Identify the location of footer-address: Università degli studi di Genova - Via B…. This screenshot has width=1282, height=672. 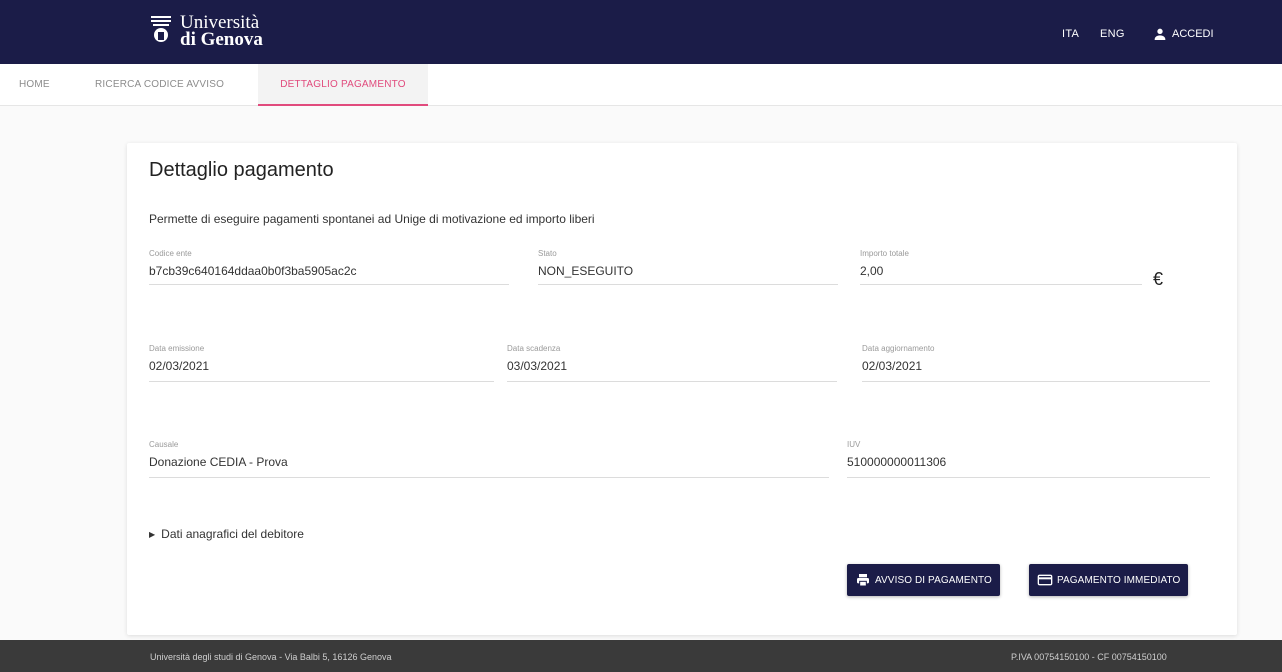
(271, 657).